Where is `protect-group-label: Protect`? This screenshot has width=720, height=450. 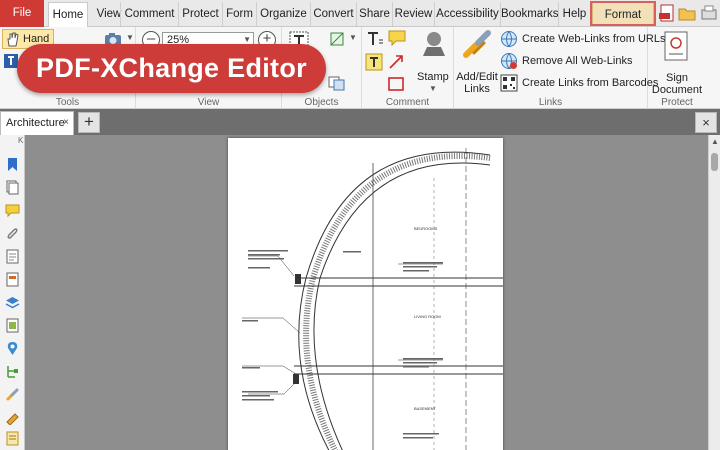 protect-group-label: Protect is located at coordinates (677, 102).